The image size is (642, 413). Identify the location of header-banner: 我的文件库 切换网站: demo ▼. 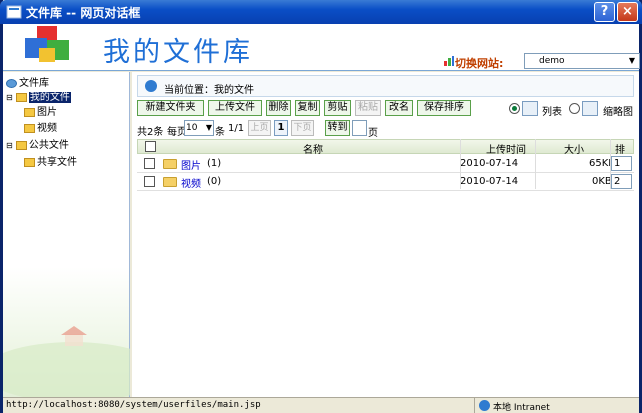
(321, 47).